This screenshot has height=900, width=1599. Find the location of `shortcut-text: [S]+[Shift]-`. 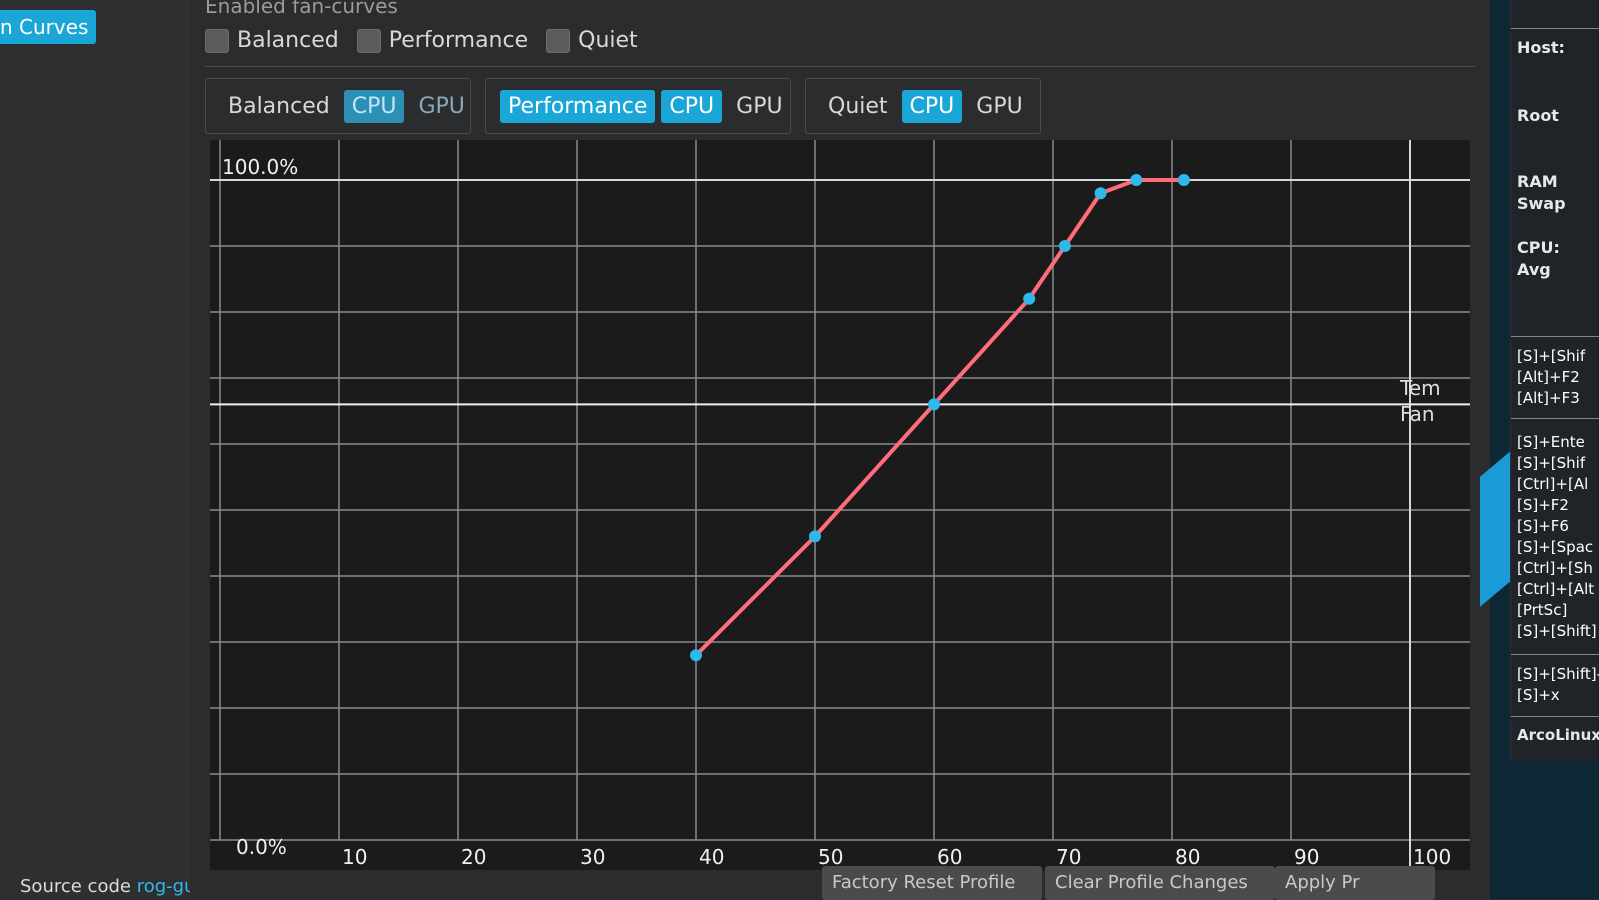

shortcut-text: [S]+[Shift]- is located at coordinates (1558, 674).